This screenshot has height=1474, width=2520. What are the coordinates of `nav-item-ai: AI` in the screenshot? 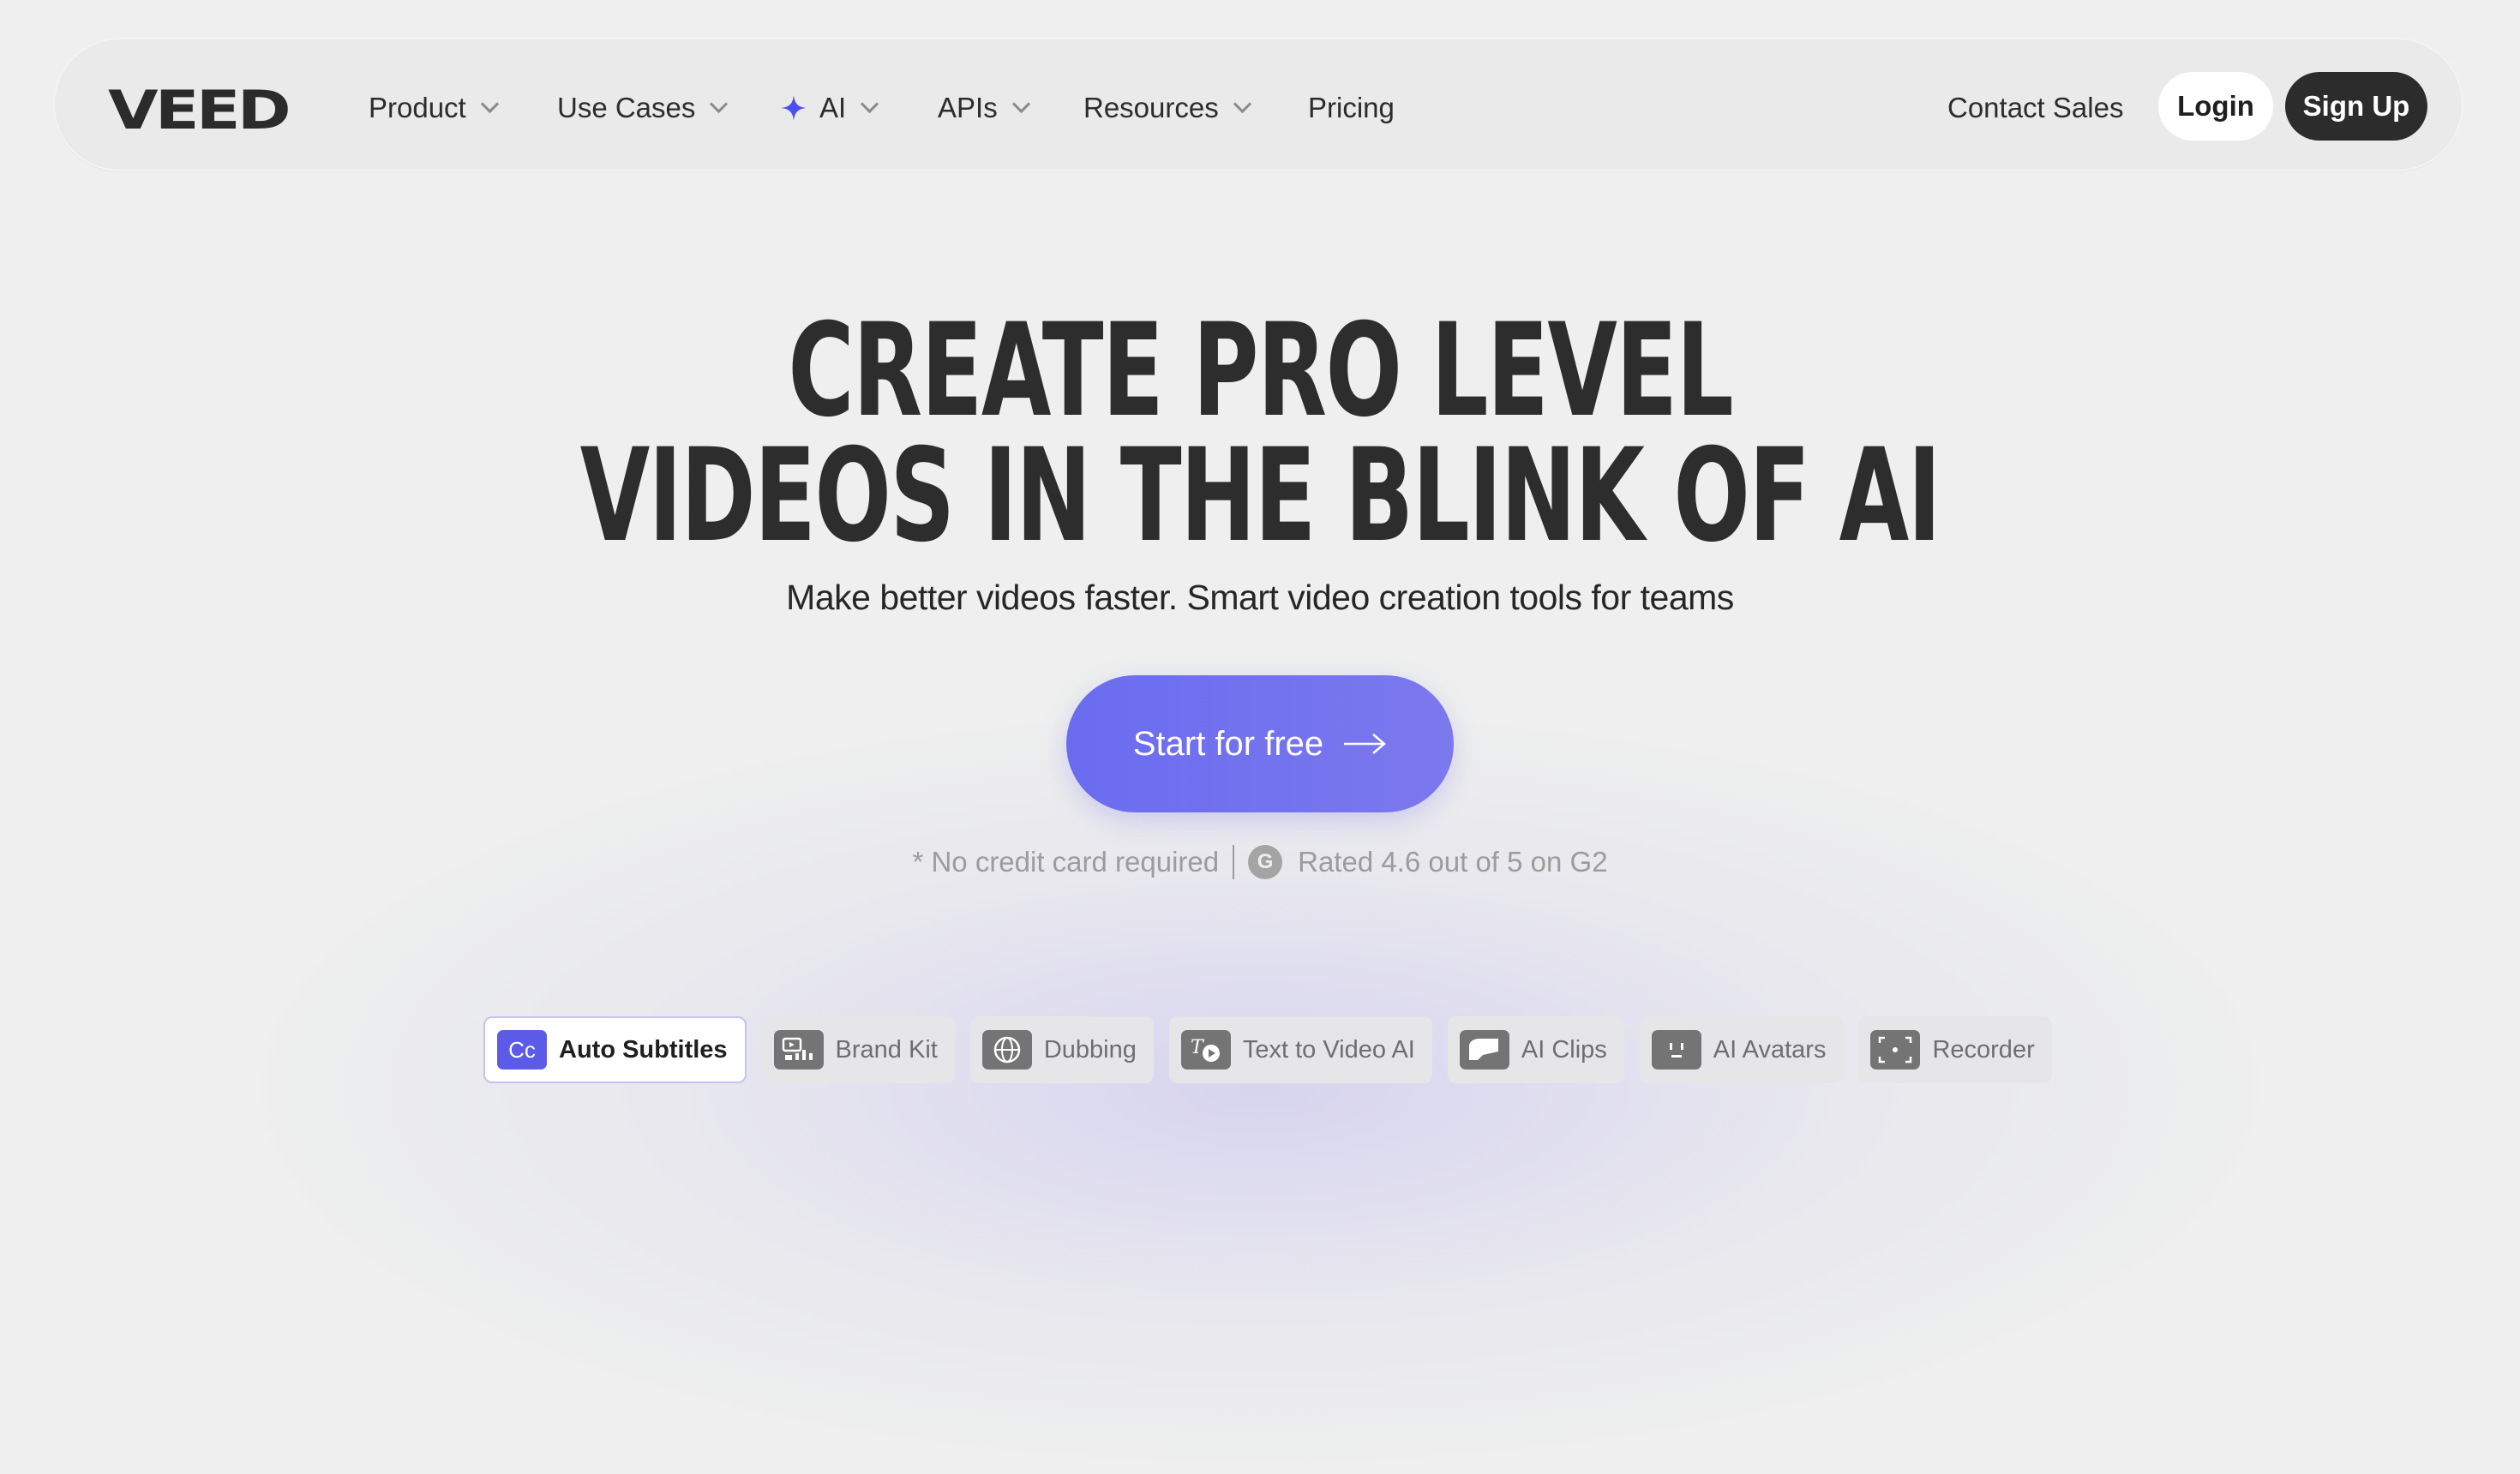 It's located at (829, 108).